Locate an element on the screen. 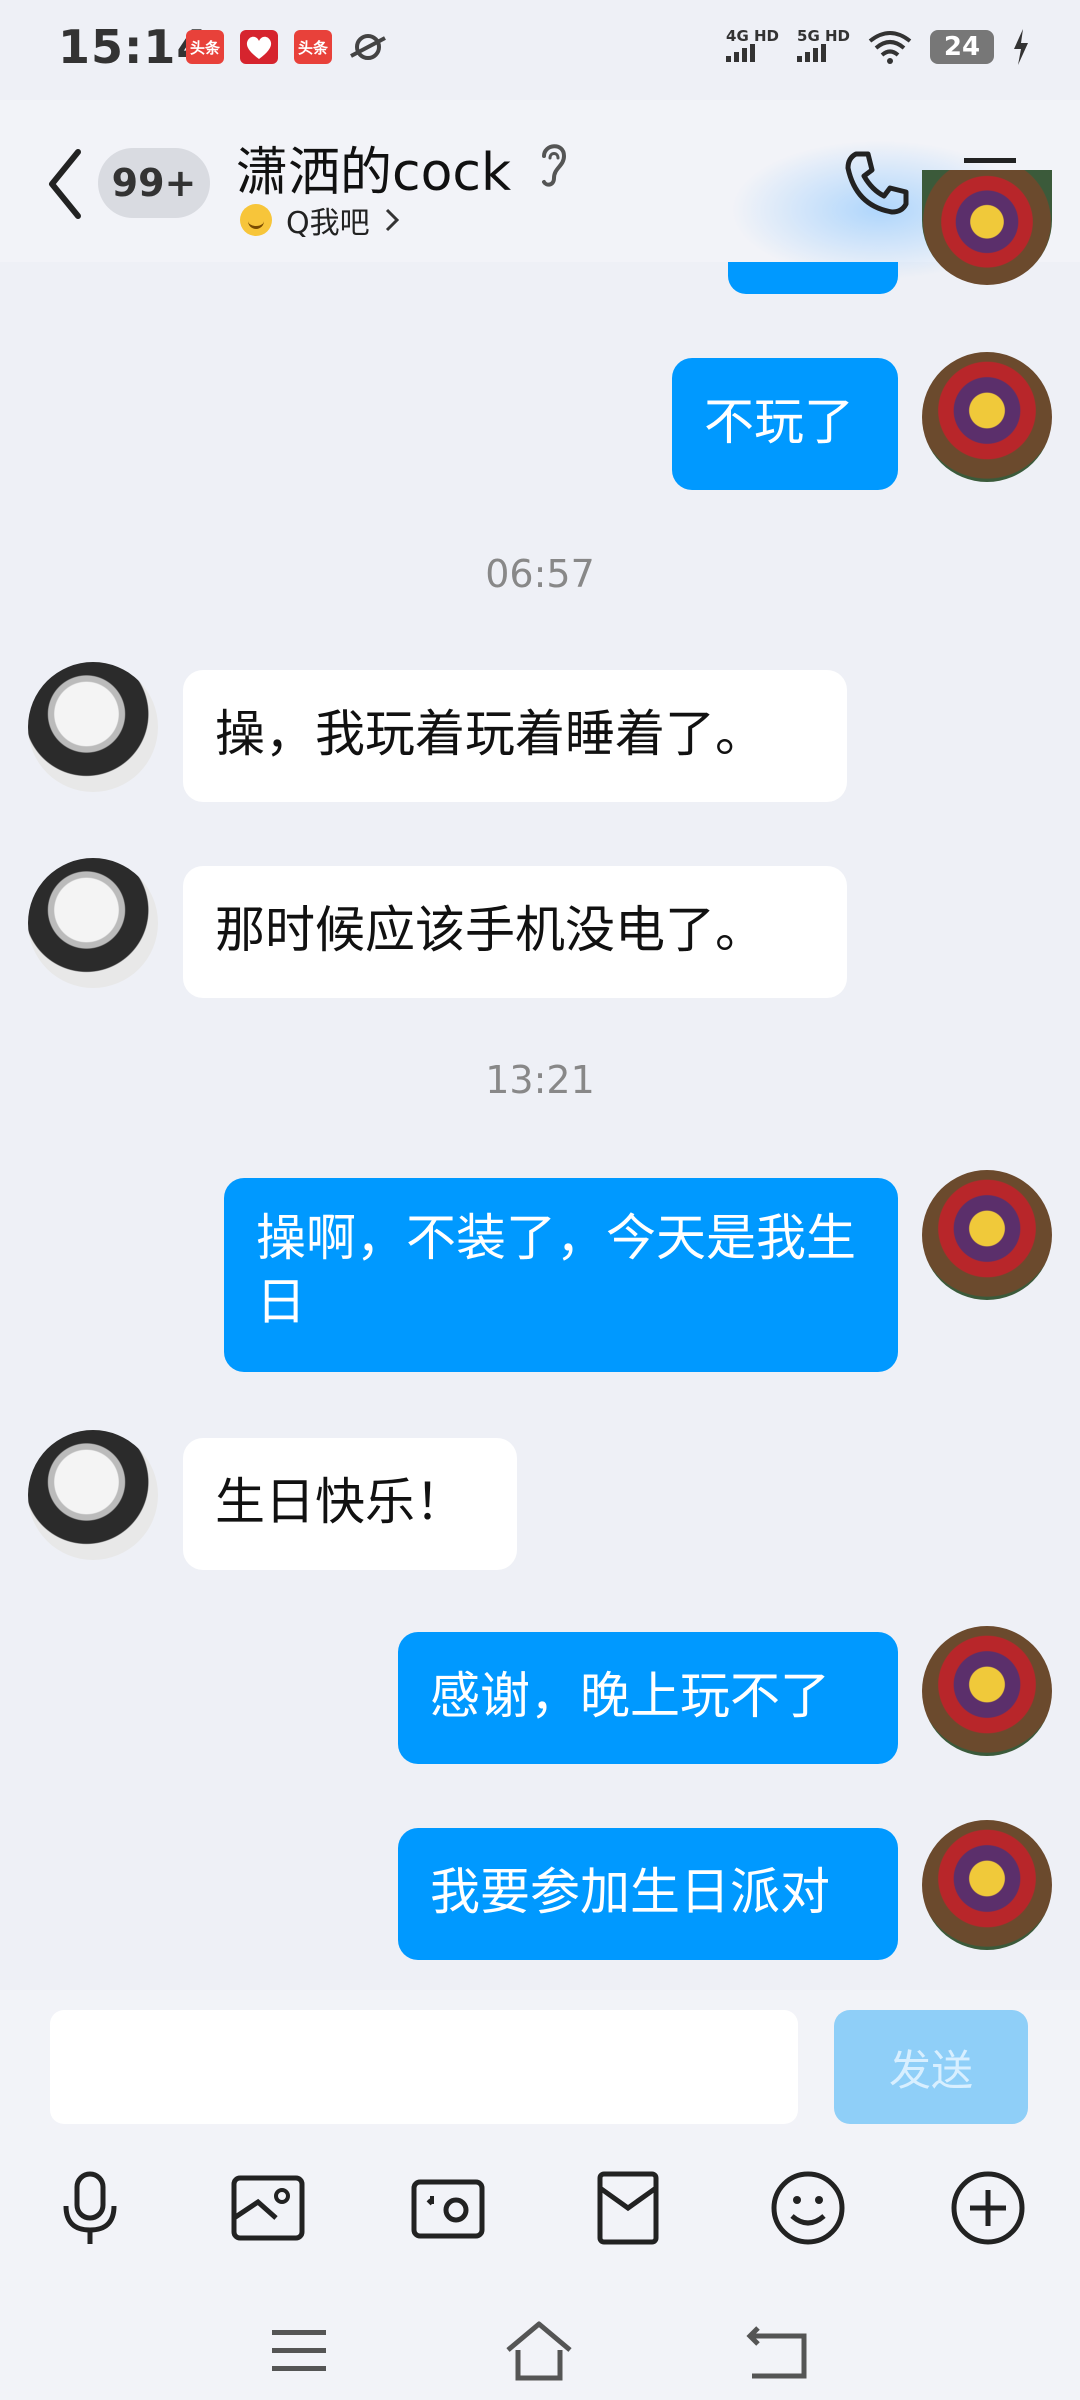 This screenshot has height=2400, width=1080. wifi-icon is located at coordinates (890, 47).